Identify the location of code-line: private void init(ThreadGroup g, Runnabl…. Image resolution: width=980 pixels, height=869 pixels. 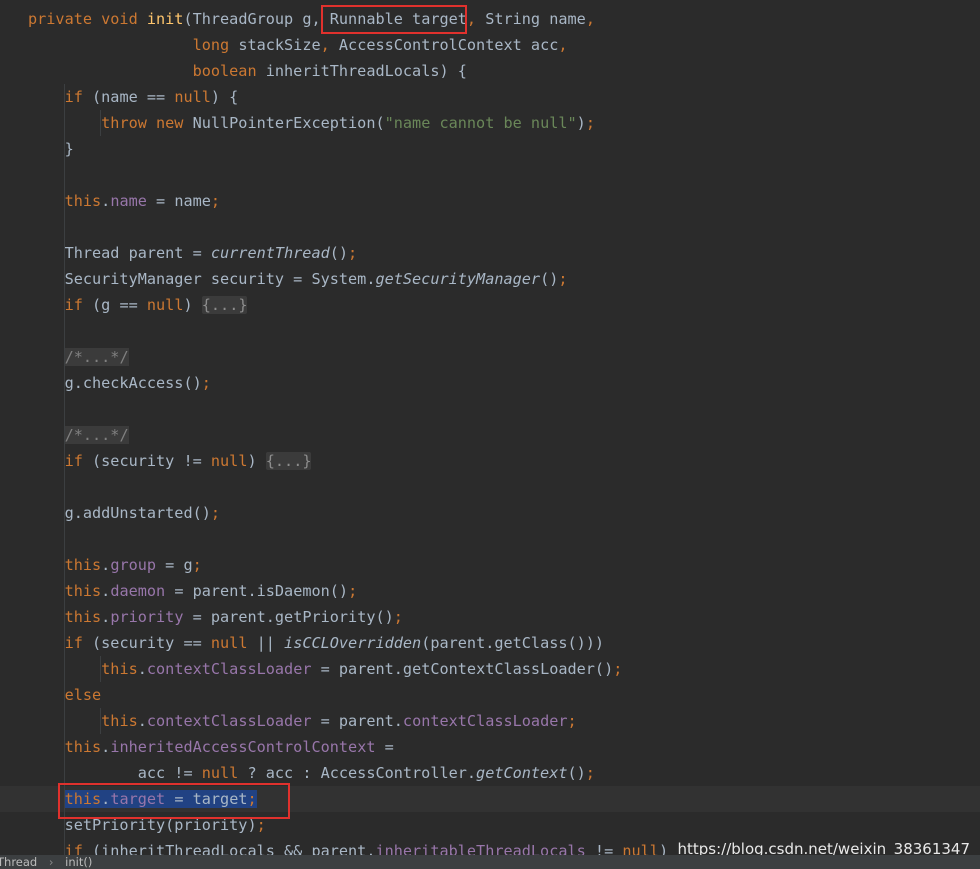
(490, 19).